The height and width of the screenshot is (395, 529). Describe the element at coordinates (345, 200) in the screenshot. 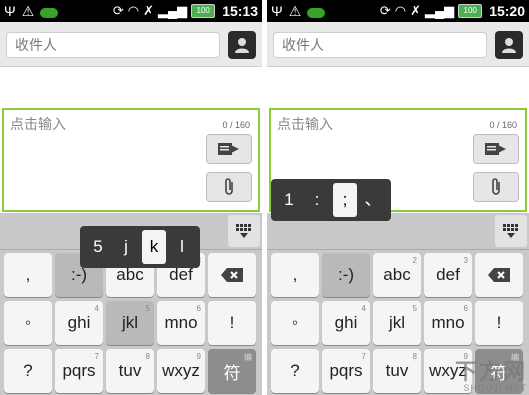

I see `popup-option-selected: ;` at that location.